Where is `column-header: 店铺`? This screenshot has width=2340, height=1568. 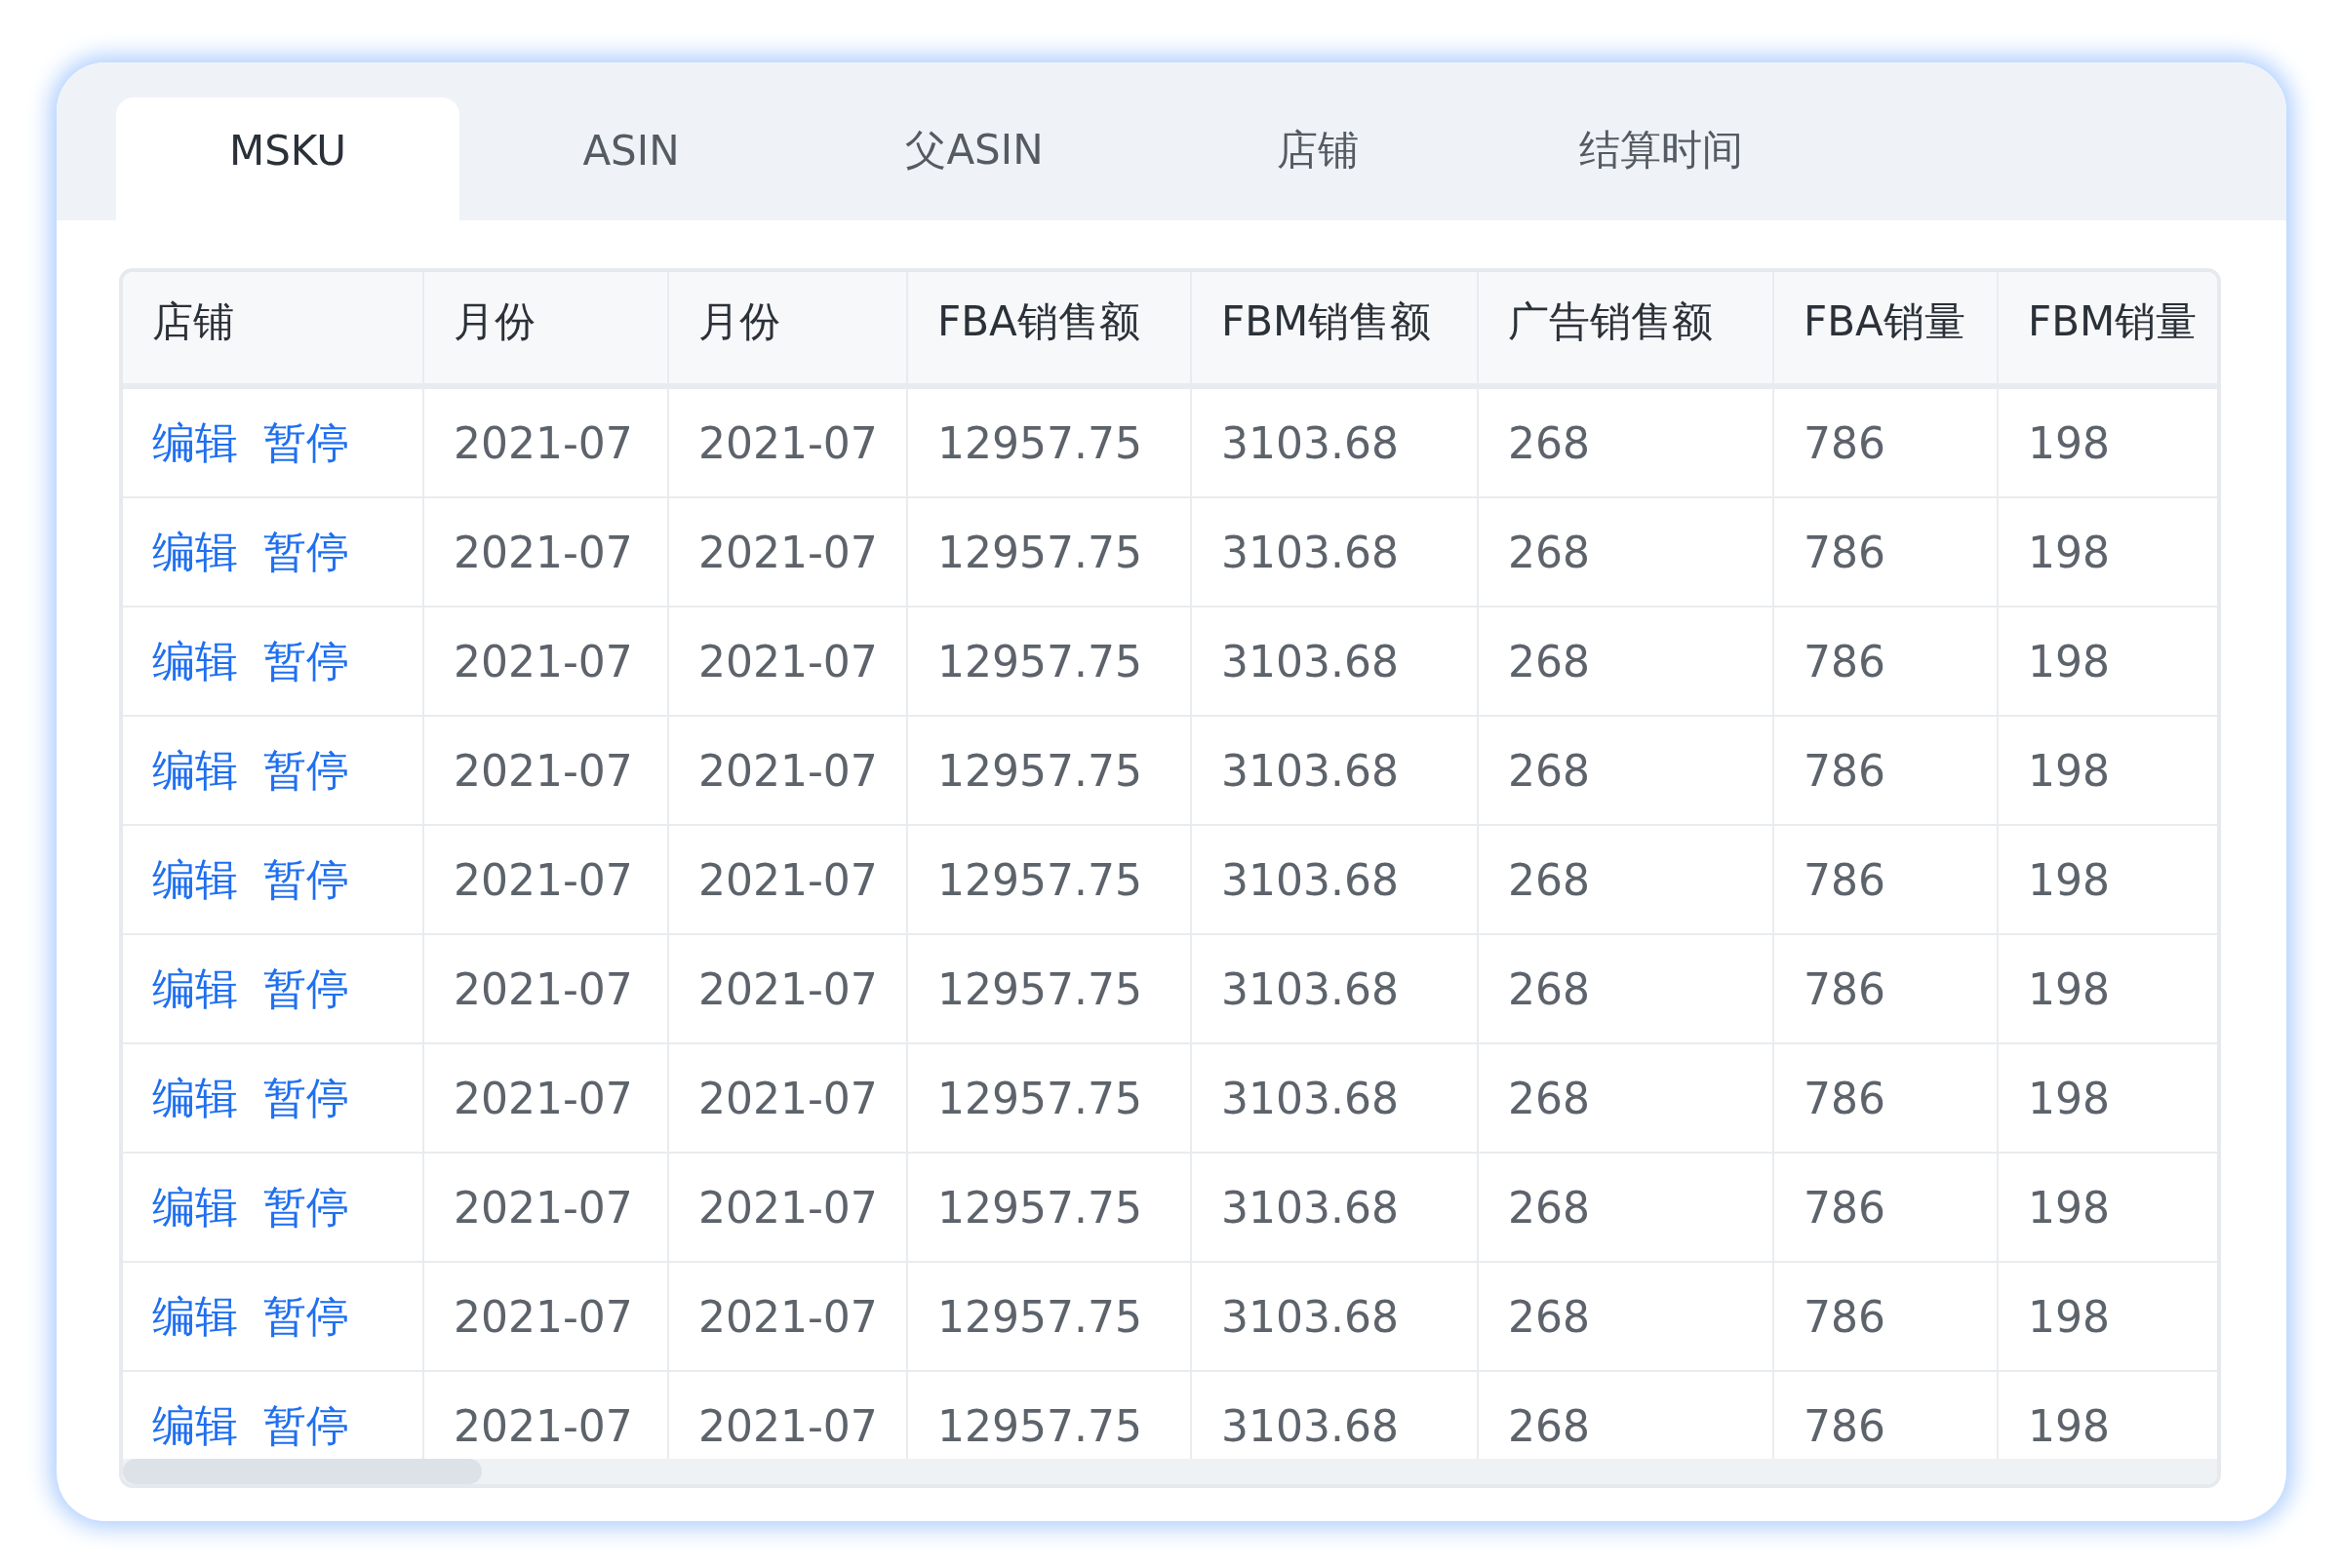
column-header: 店铺 is located at coordinates (273, 327).